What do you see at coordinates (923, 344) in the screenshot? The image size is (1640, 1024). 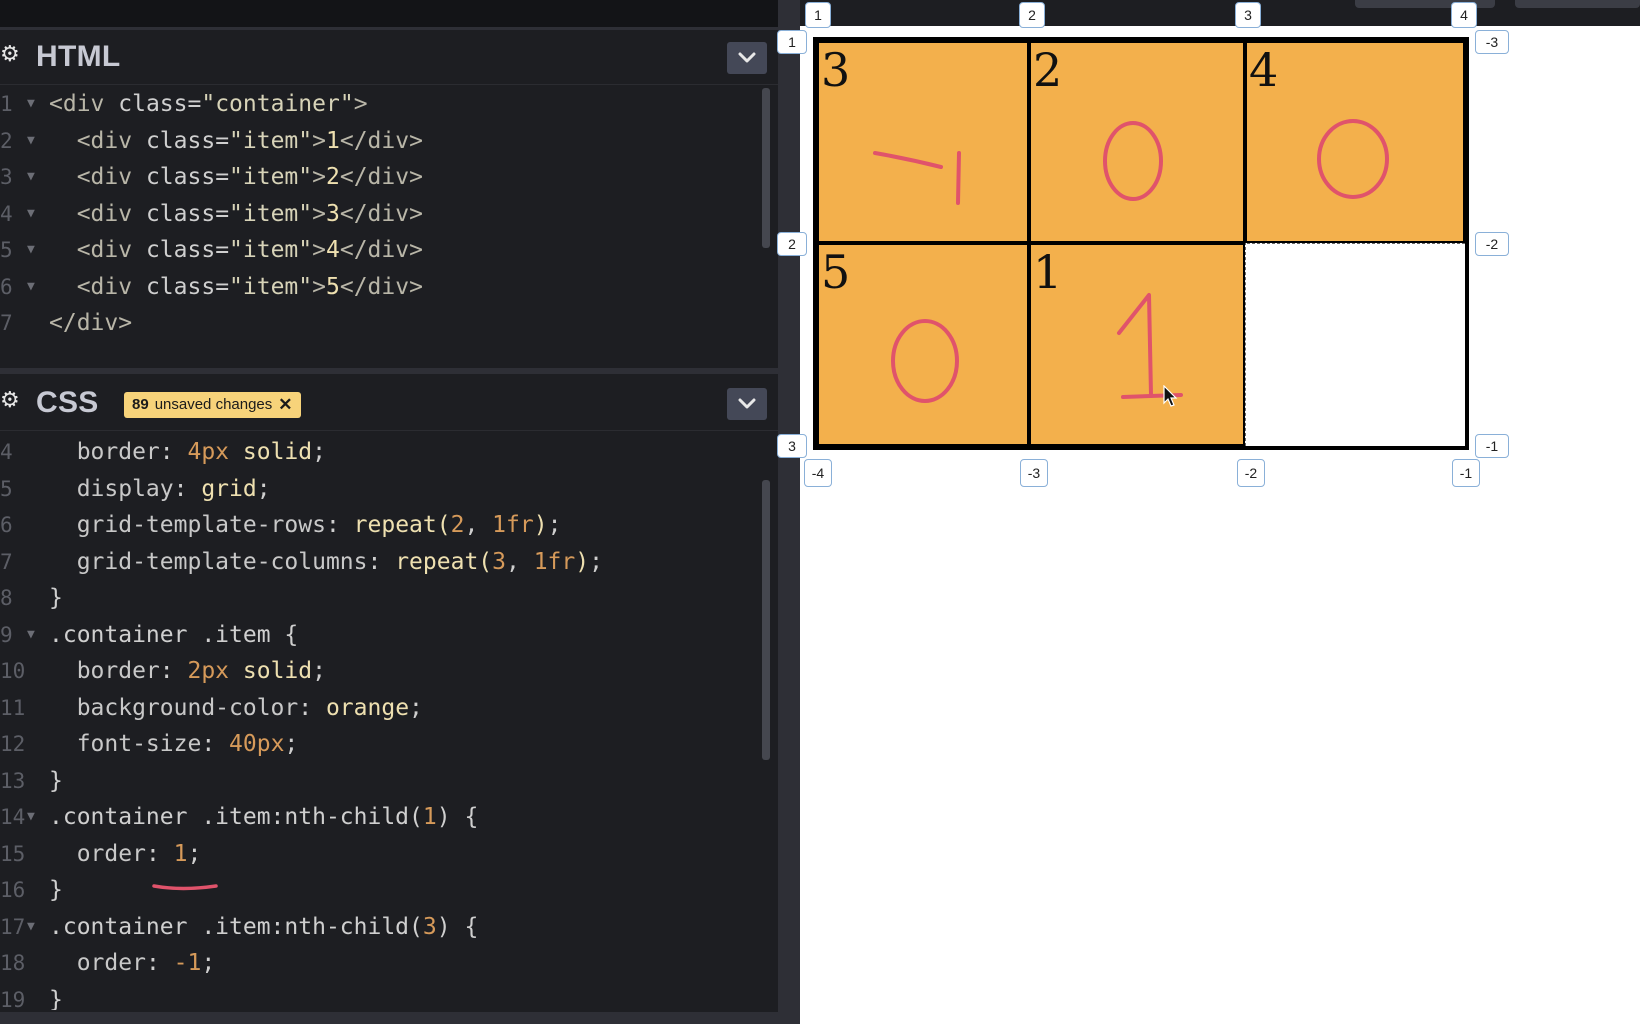 I see `grid-item: 5` at bounding box center [923, 344].